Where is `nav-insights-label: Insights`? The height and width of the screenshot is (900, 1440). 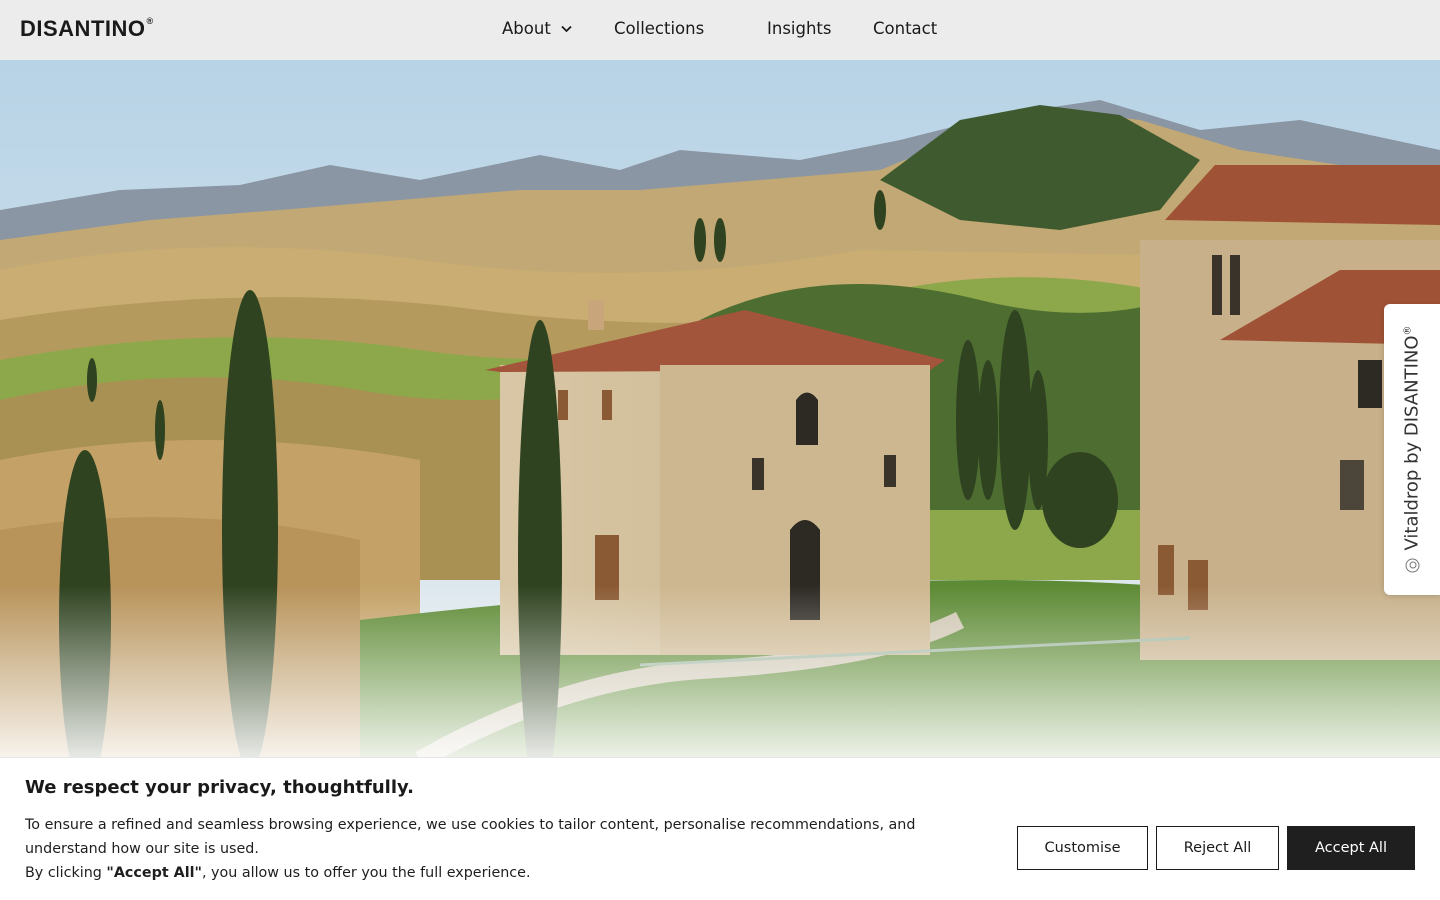
nav-insights-label: Insights is located at coordinates (799, 28).